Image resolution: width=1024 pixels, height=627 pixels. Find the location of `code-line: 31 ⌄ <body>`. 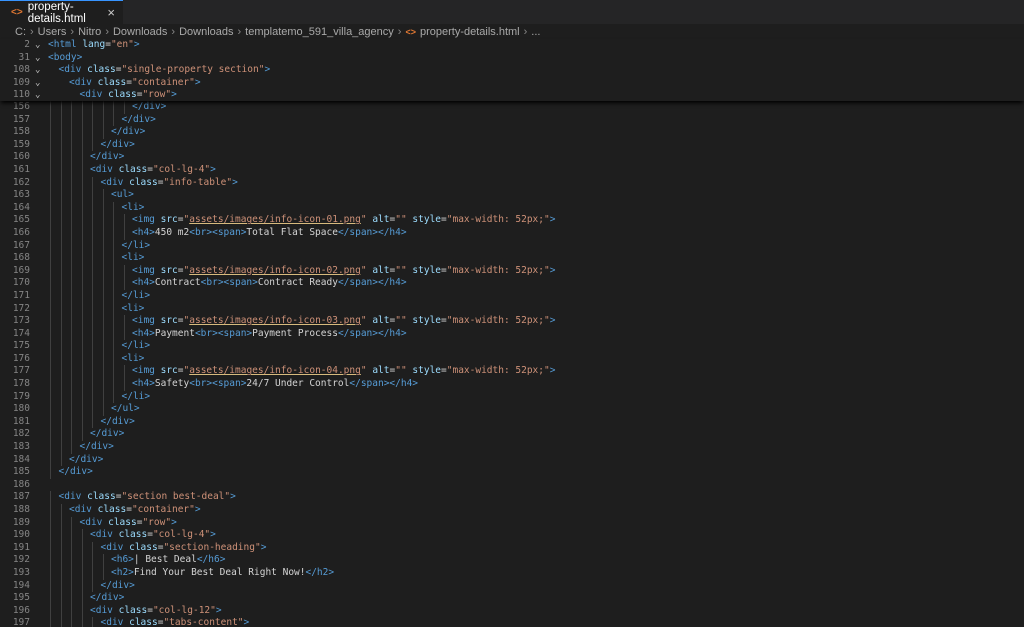

code-line: 31 ⌄ <body> is located at coordinates (512, 58).